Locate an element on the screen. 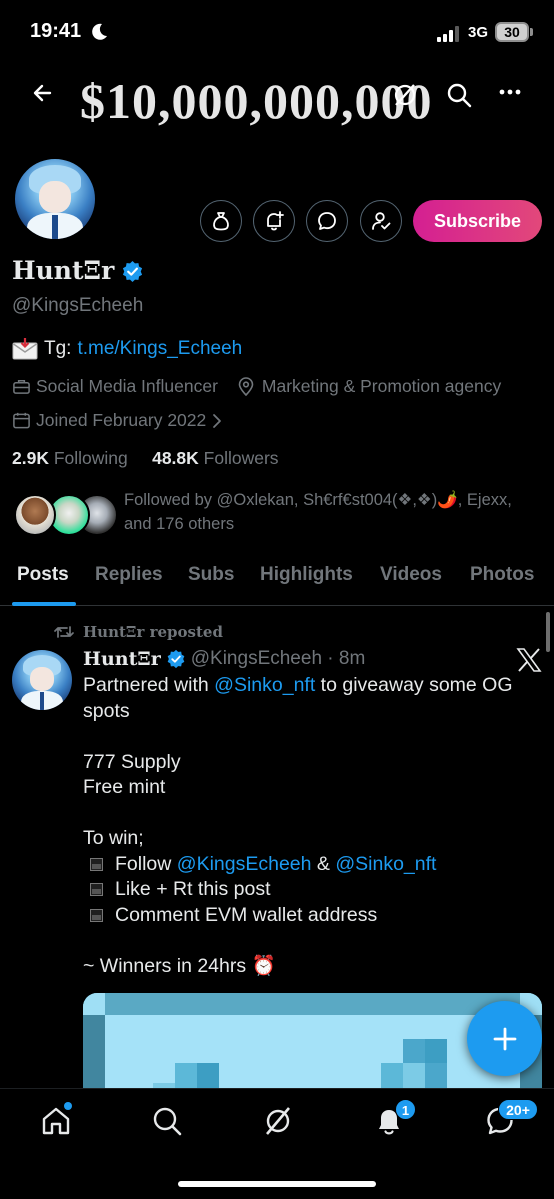 Image resolution: width=554 pixels, height=1199 pixels. chat-bubble-icon is located at coordinates (327, 221).